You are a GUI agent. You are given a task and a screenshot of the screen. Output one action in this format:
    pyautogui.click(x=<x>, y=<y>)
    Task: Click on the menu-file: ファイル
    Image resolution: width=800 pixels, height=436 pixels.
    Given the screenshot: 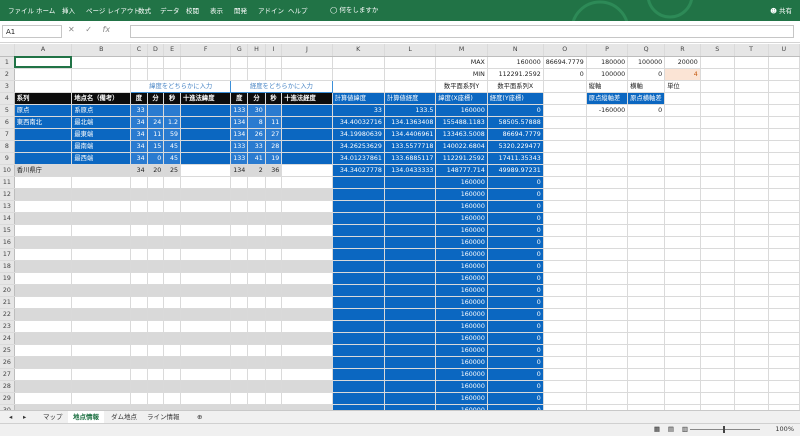 What is the action you would take?
    pyautogui.click(x=21, y=10)
    